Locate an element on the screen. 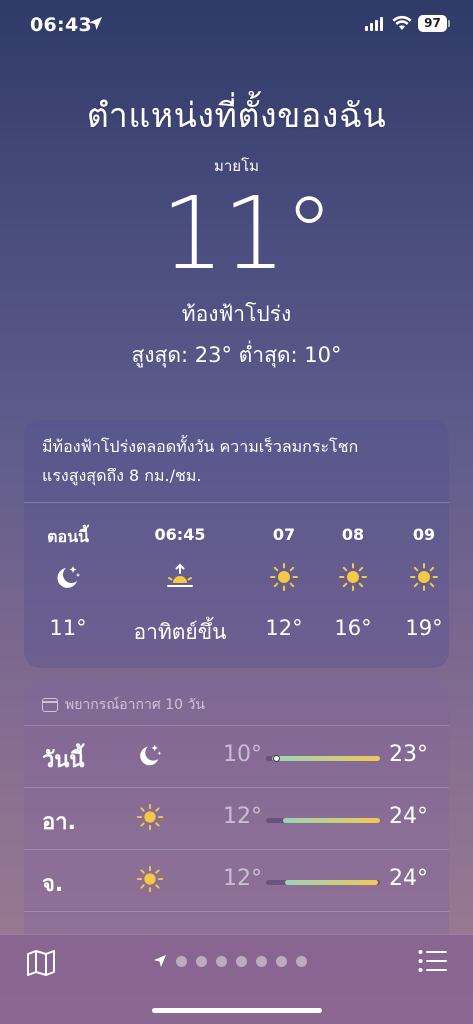 This screenshot has width=473, height=1024. status-time: 06:43 is located at coordinates (61, 25).